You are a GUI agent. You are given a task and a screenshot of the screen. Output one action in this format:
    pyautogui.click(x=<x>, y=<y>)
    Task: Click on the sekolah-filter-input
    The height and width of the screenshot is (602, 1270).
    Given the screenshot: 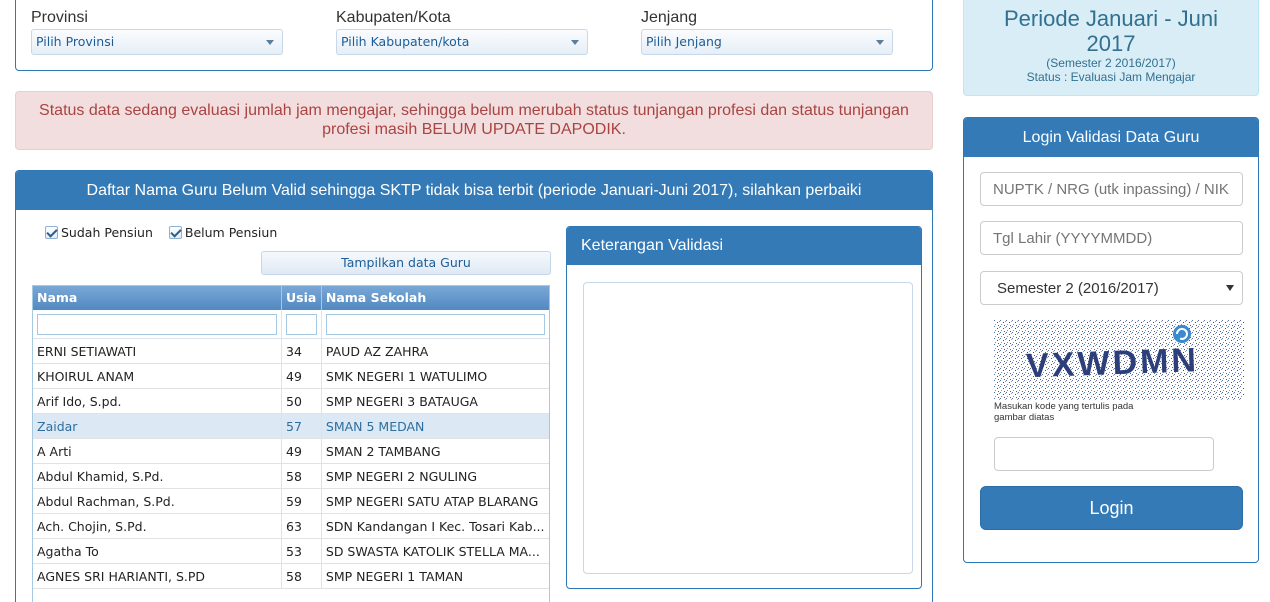 What is the action you would take?
    pyautogui.click(x=435, y=324)
    